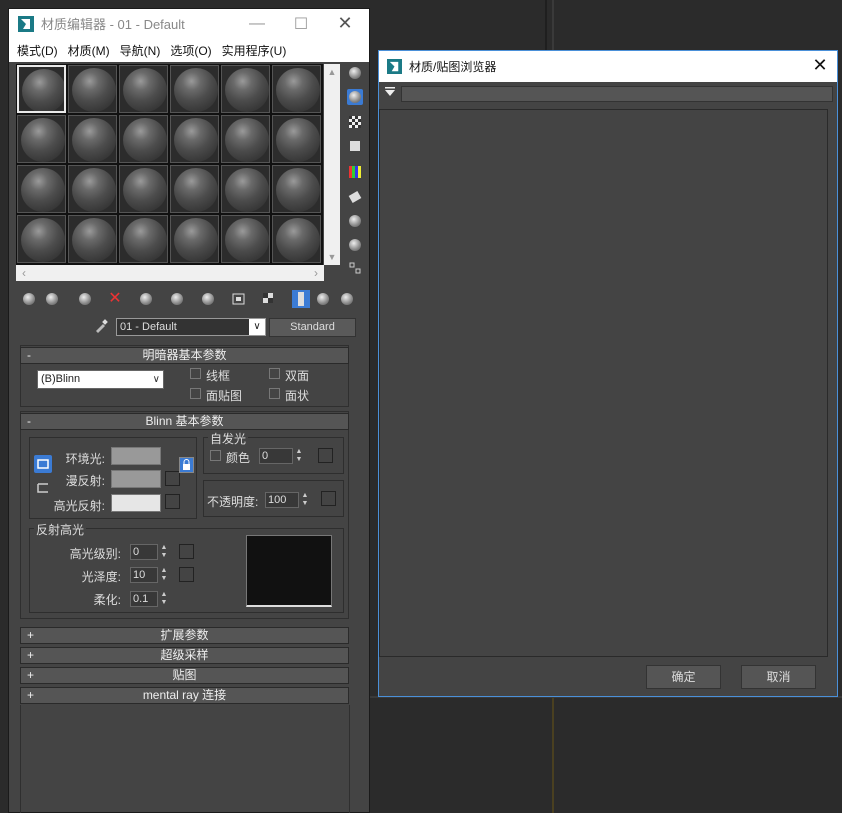  Describe the element at coordinates (146, 299) in the screenshot. I see `copy-material-icon` at that location.